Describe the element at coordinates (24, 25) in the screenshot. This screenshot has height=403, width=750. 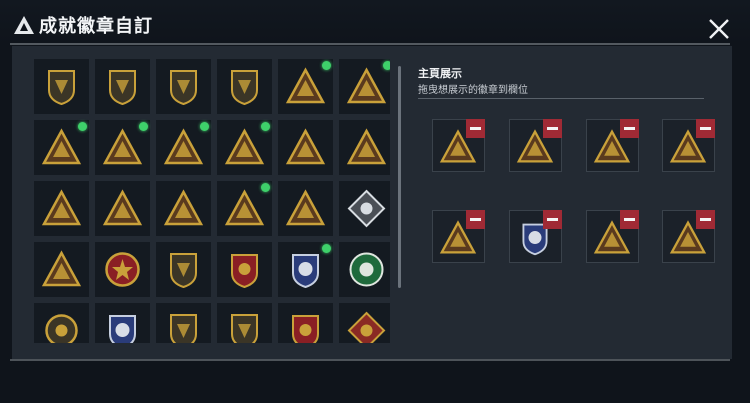
I see `delta-logo-icon` at that location.